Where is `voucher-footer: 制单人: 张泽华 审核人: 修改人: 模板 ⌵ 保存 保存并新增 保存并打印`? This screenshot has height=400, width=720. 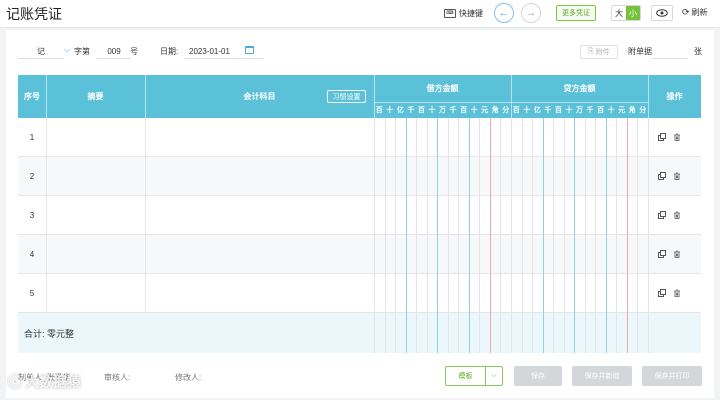 voucher-footer: 制单人: 张泽华 审核人: 修改人: 模板 ⌵ 保存 保存并新增 保存并打印 is located at coordinates (363, 377).